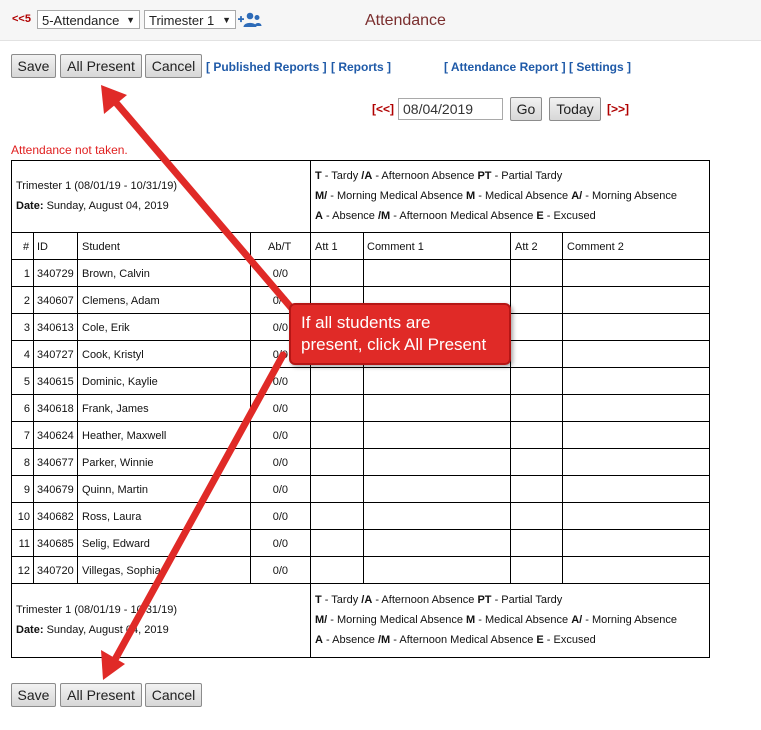 This screenshot has height=730, width=761. I want to click on callout-line: present, click All Present, so click(394, 344).